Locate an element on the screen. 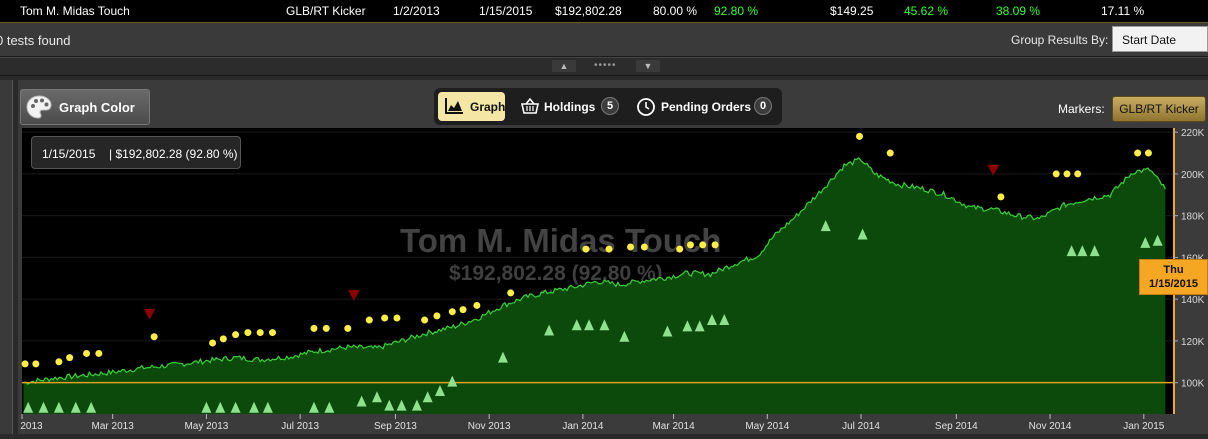 Image resolution: width=1208 pixels, height=439 pixels. result-price: $149.25 is located at coordinates (852, 11).